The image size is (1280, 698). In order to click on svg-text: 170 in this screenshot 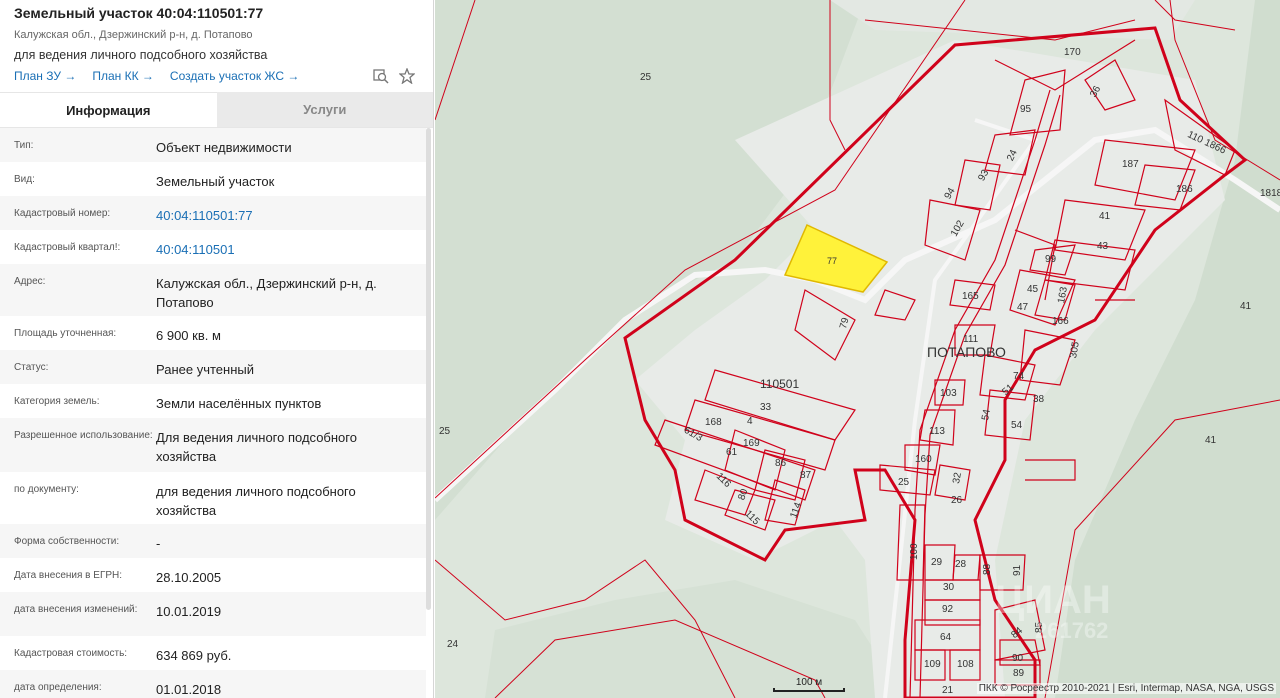, I will do `click(1072, 52)`.